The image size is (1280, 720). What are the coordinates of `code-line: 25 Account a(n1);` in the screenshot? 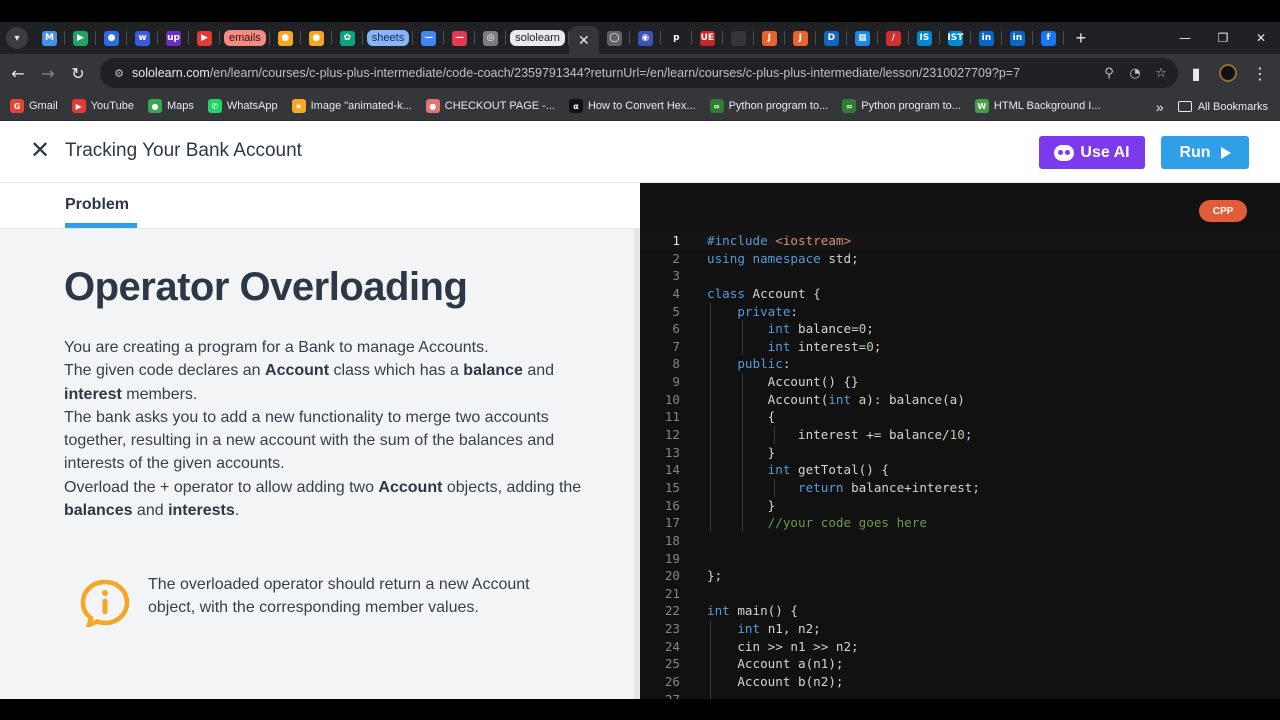 It's located at (960, 664).